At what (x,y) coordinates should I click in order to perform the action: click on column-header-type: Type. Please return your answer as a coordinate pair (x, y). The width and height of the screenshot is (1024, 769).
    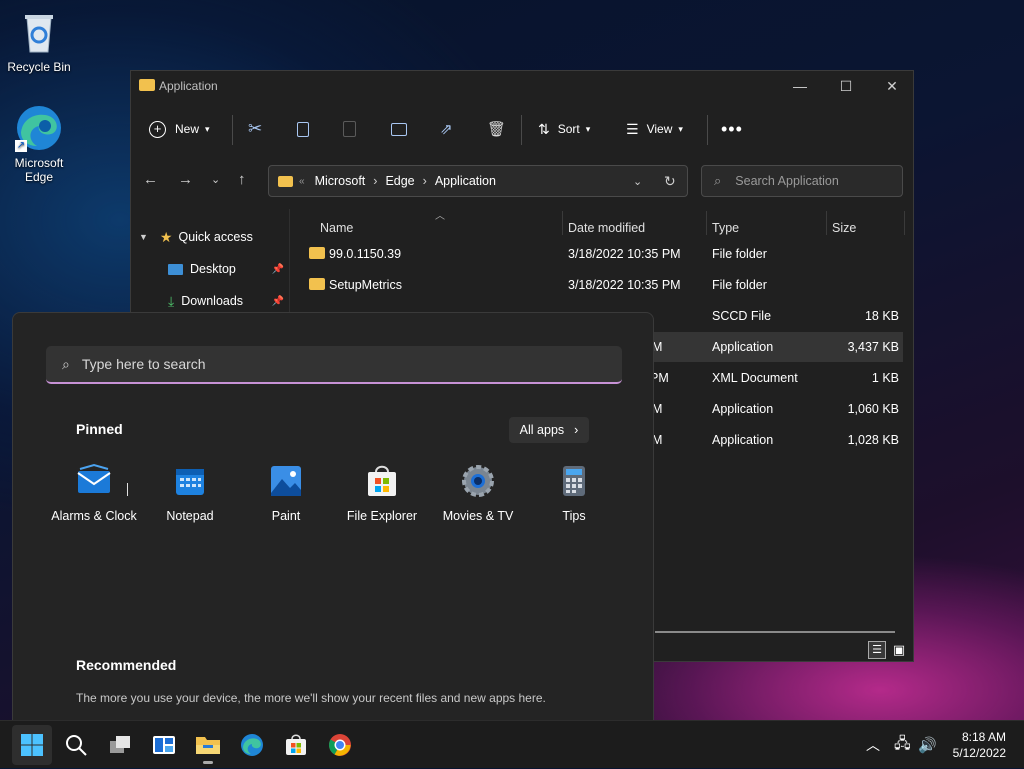
    Looking at the image, I should click on (725, 228).